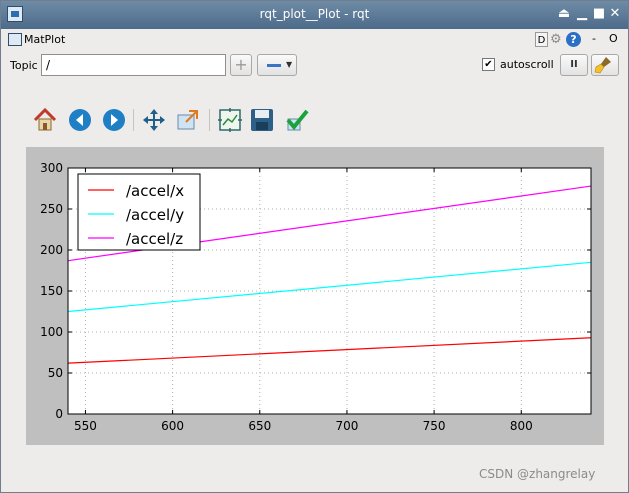 The image size is (629, 493). What do you see at coordinates (615, 14) in the screenshot?
I see `close-icon: ✕` at bounding box center [615, 14].